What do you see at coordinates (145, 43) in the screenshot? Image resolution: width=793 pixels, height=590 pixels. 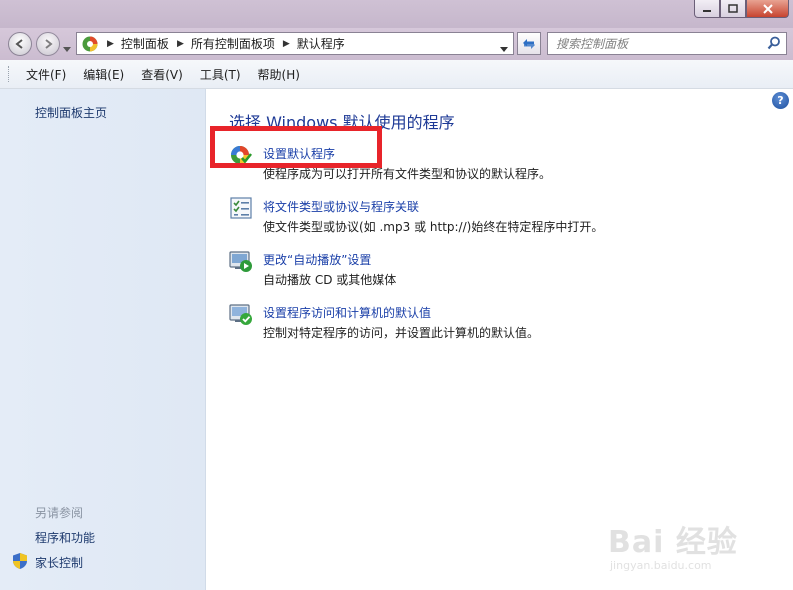 I see `breadcrumb-control-panel: 控制面板` at bounding box center [145, 43].